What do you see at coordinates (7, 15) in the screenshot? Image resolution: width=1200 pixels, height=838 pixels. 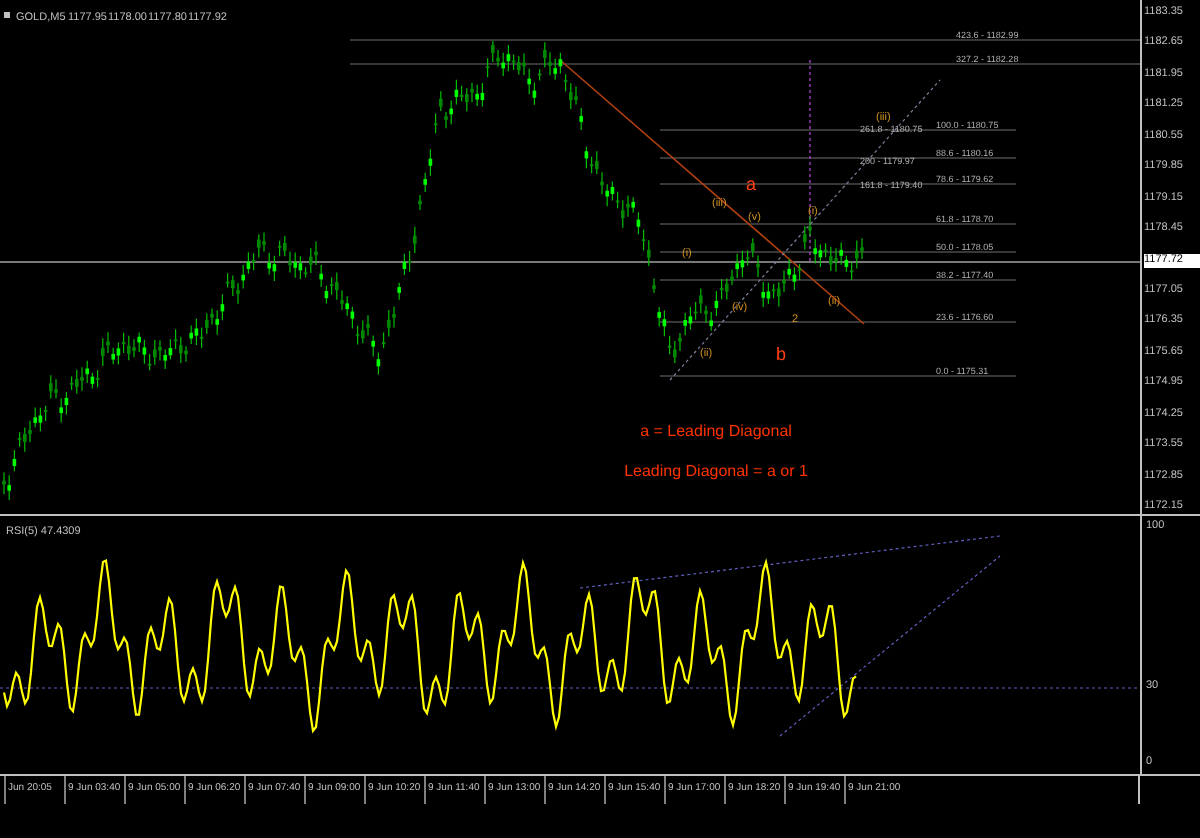 I see `symbol-icon` at bounding box center [7, 15].